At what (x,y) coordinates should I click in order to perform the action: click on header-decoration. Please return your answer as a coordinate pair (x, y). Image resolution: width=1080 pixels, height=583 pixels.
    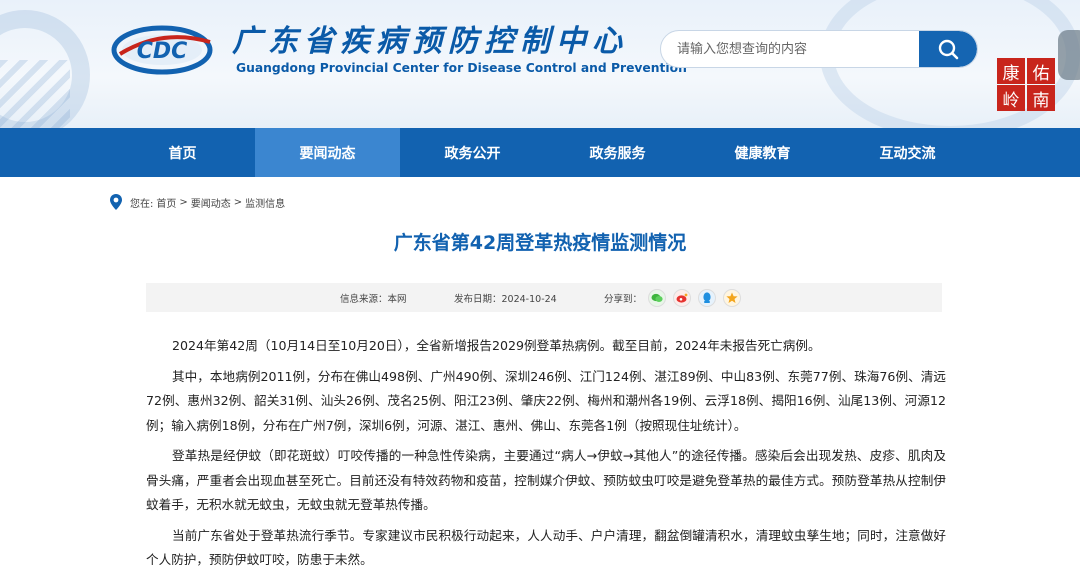
    Looking at the image, I should click on (35, 94).